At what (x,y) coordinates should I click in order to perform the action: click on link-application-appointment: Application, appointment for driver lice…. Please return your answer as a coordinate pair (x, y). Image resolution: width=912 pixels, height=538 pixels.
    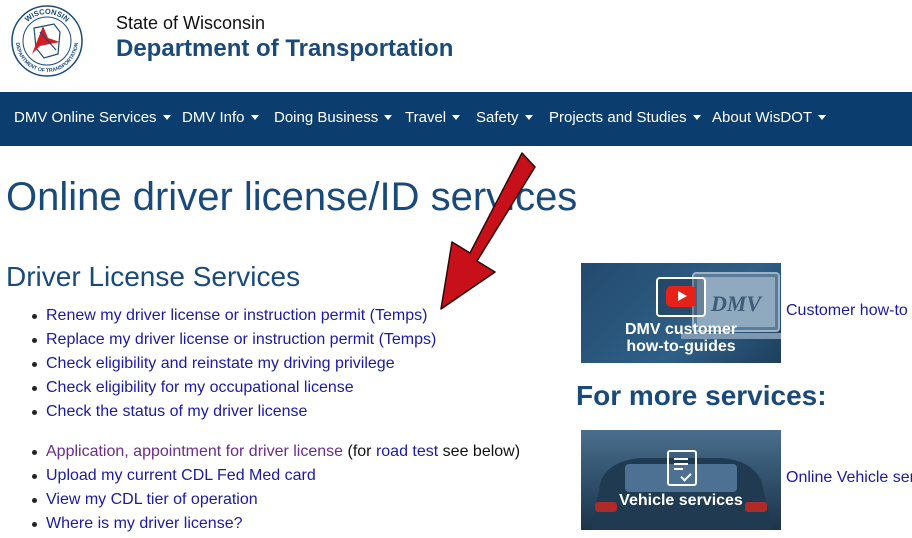
    Looking at the image, I should click on (194, 451).